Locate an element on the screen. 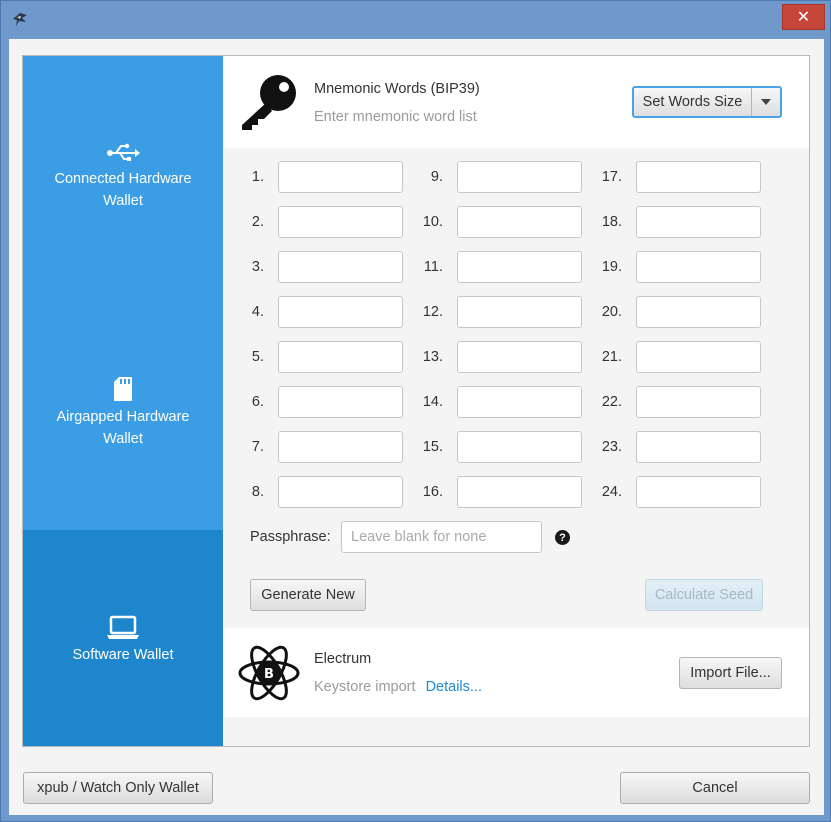 The width and height of the screenshot is (831, 822). sidebar-item-connected-hardware-wallet: Connected Hardware Wallet is located at coordinates (123, 174).